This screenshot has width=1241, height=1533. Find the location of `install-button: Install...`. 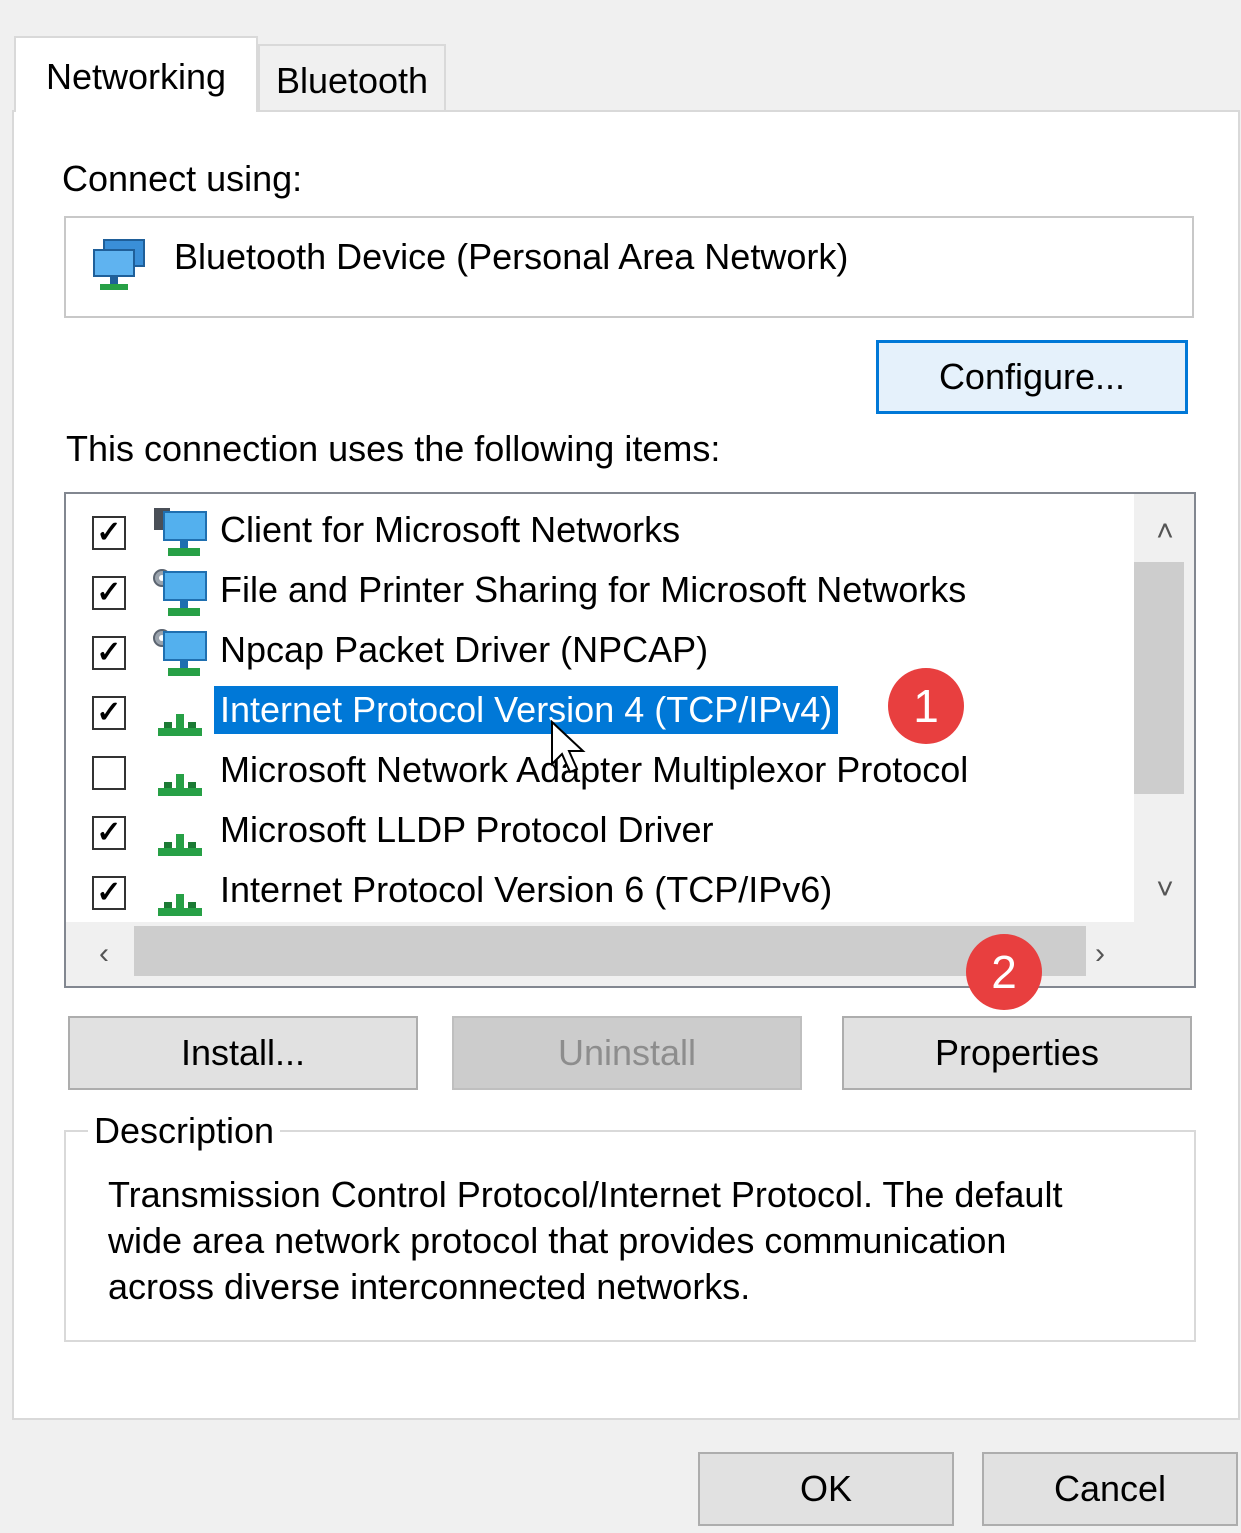

install-button: Install... is located at coordinates (243, 1053).